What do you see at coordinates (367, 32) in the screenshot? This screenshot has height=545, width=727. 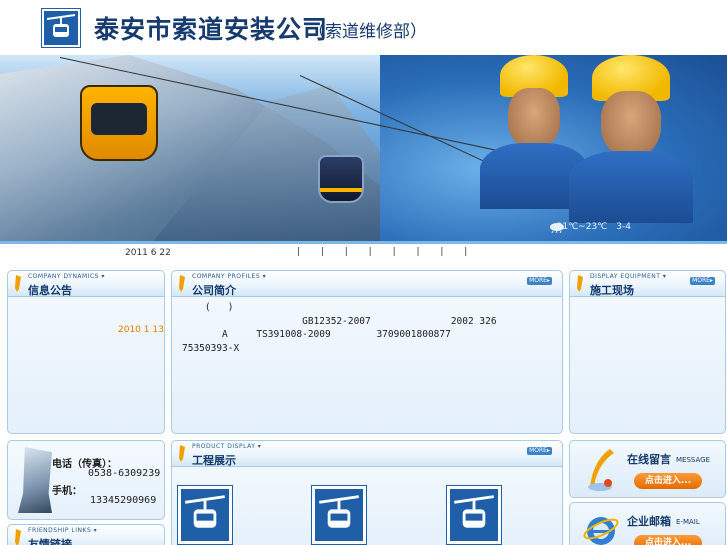 I see `site-subtitle: （索道维修部）` at bounding box center [367, 32].